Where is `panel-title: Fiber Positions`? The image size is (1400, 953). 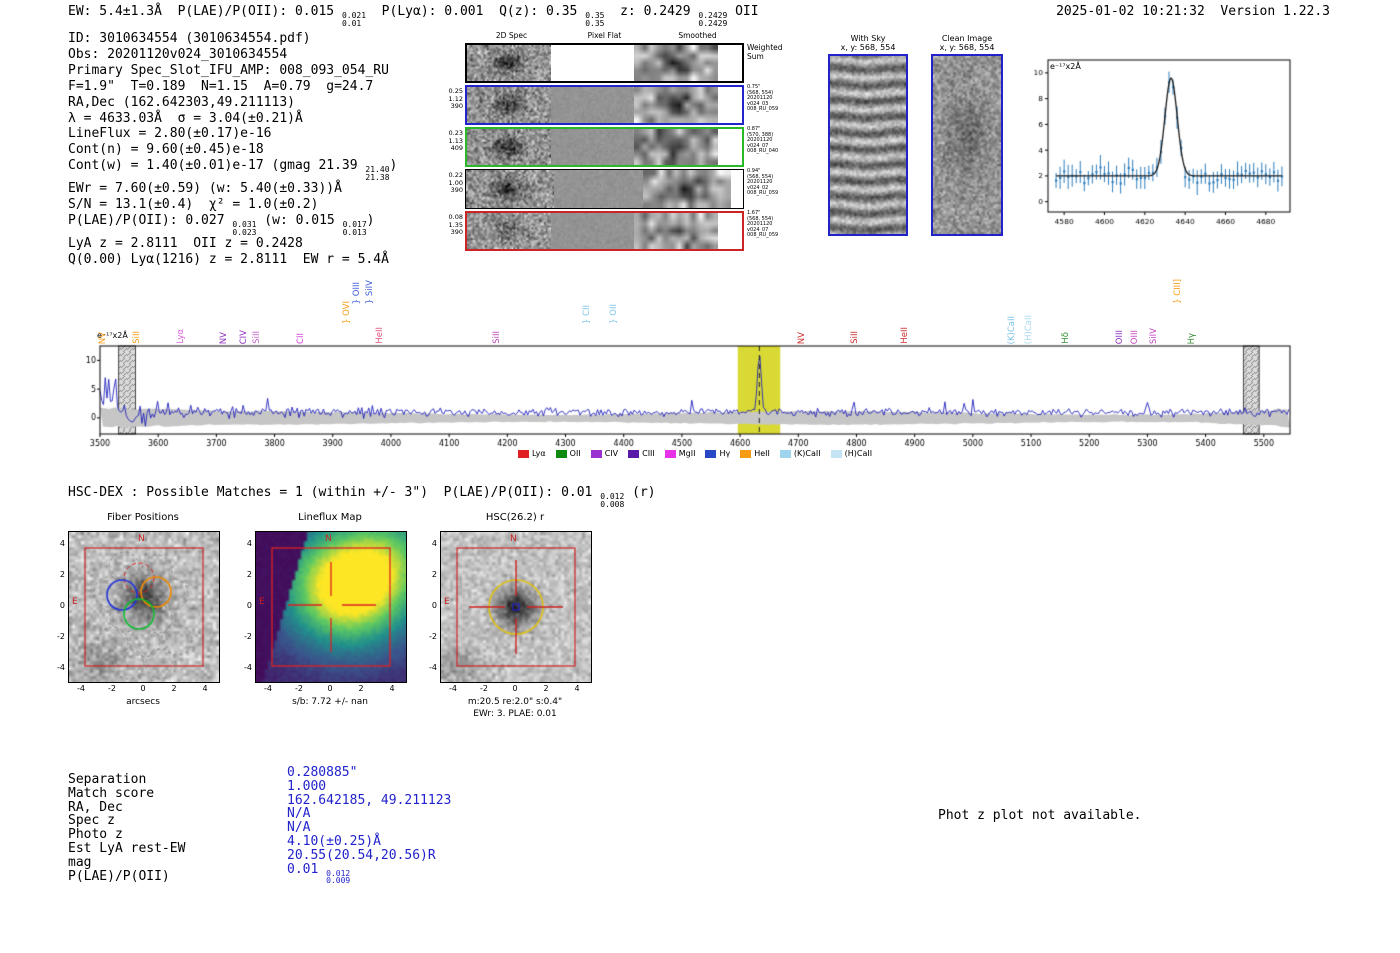 panel-title: Fiber Positions is located at coordinates (143, 517).